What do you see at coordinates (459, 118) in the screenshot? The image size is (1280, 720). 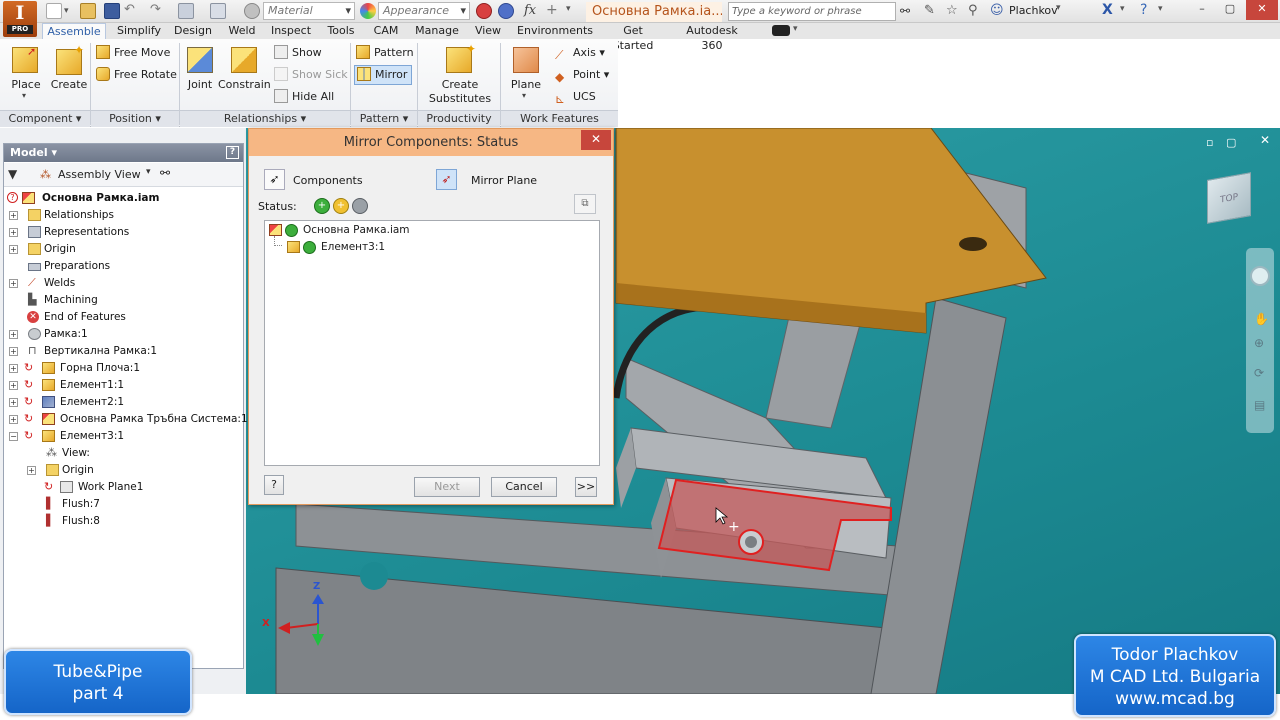 I see `group-productivity-label: Productivity` at bounding box center [459, 118].